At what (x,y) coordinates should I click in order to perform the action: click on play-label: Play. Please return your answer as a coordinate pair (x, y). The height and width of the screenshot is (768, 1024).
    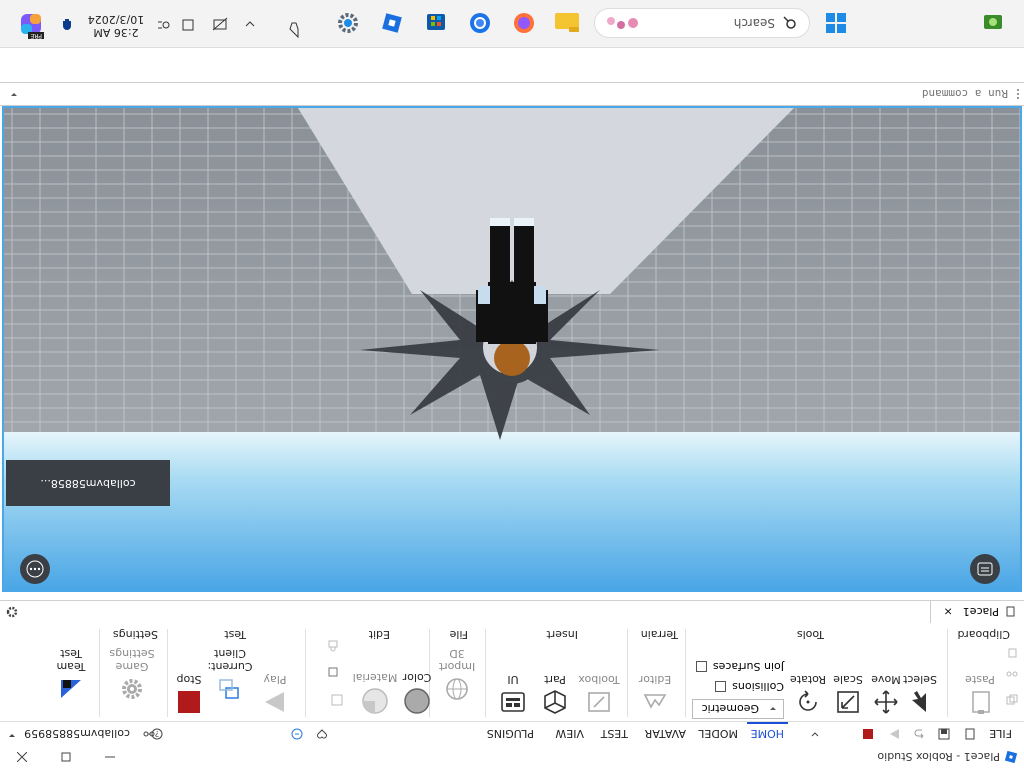
    Looking at the image, I should click on (275, 679).